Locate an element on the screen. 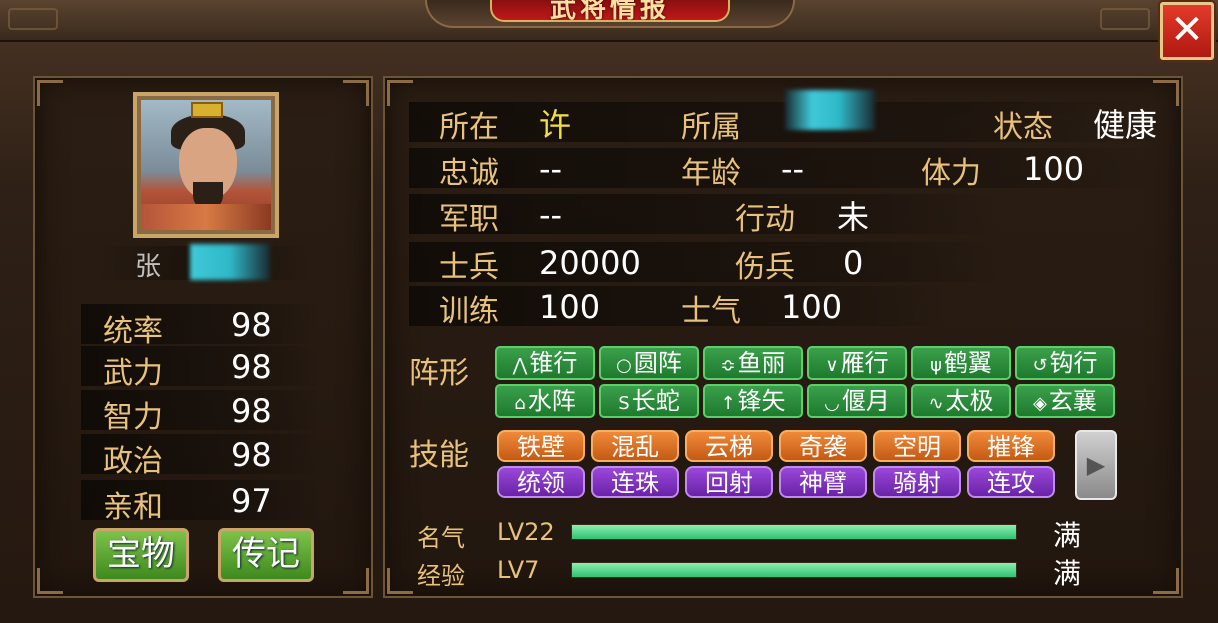 This screenshot has width=1218, height=623. exp-bar-fill is located at coordinates (794, 570).